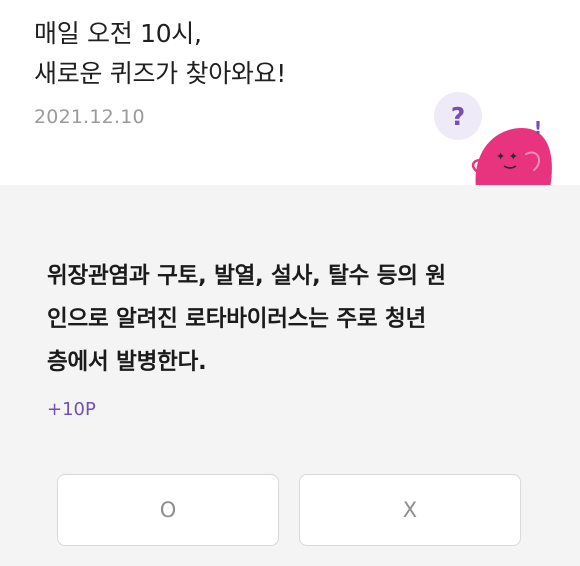  What do you see at coordinates (493, 140) in the screenshot?
I see `quiz-mascot-icon: ? ✦ ✦ !` at bounding box center [493, 140].